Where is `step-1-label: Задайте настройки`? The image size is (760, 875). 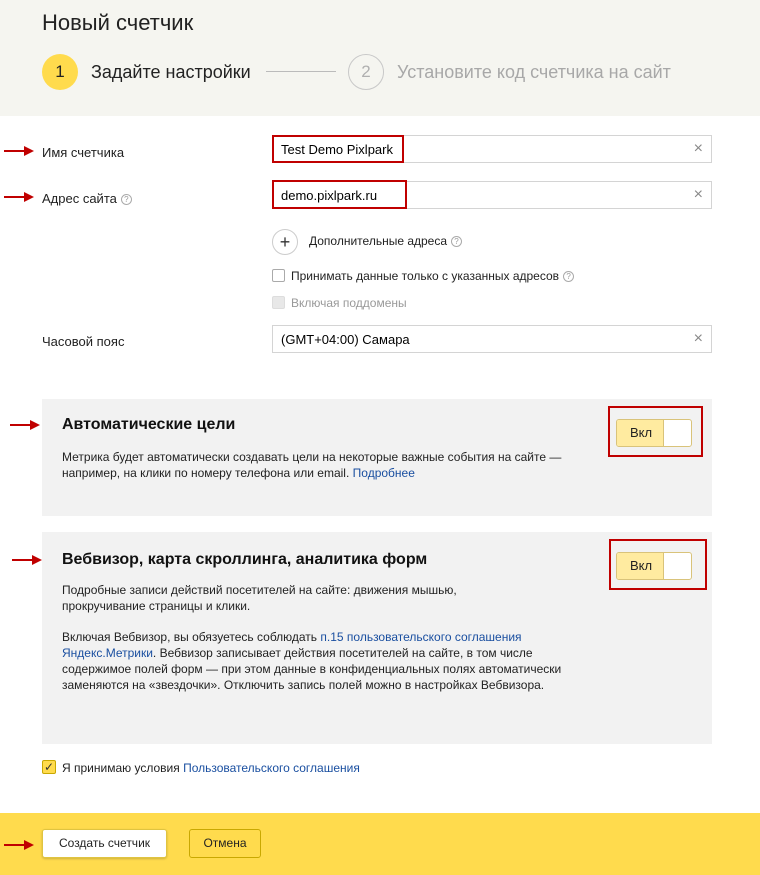 step-1-label: Задайте настройки is located at coordinates (171, 72).